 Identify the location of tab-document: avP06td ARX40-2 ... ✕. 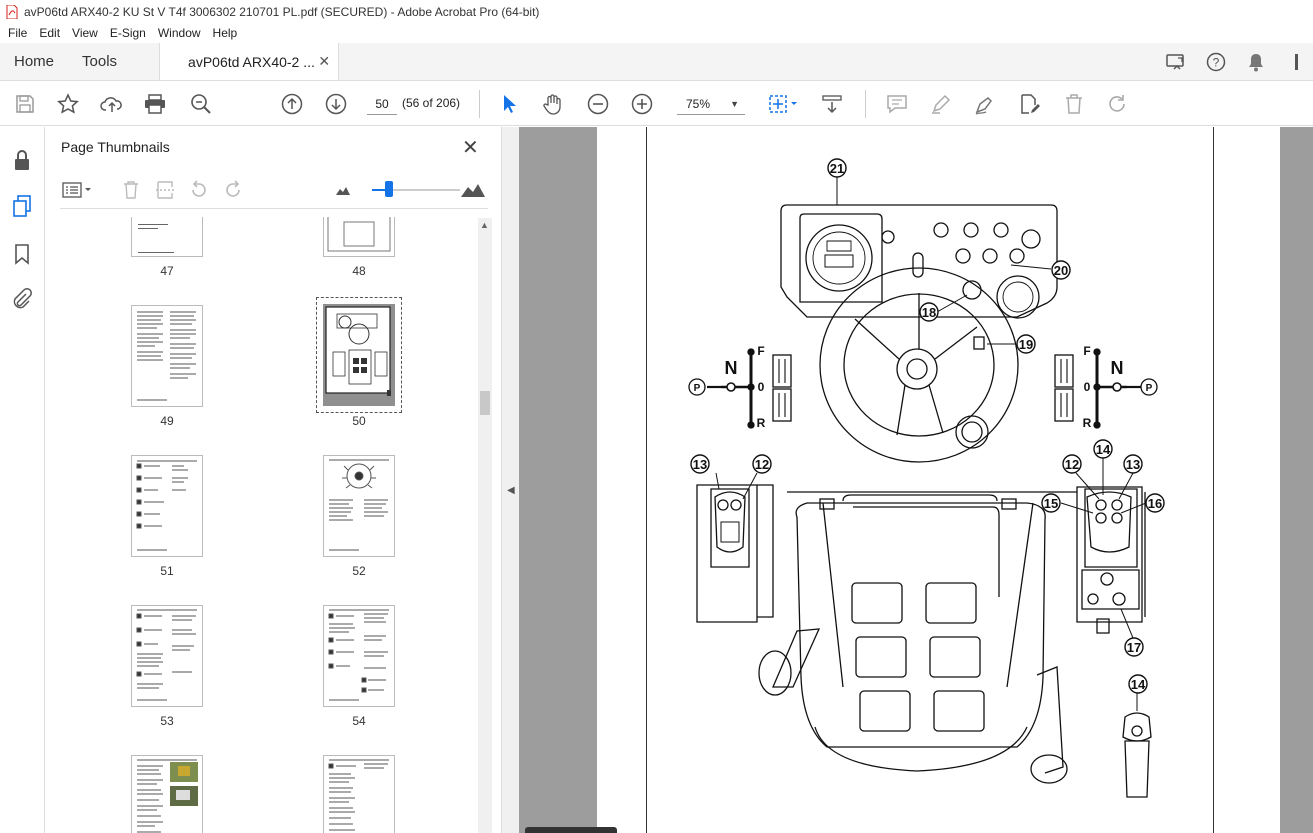
(249, 61).